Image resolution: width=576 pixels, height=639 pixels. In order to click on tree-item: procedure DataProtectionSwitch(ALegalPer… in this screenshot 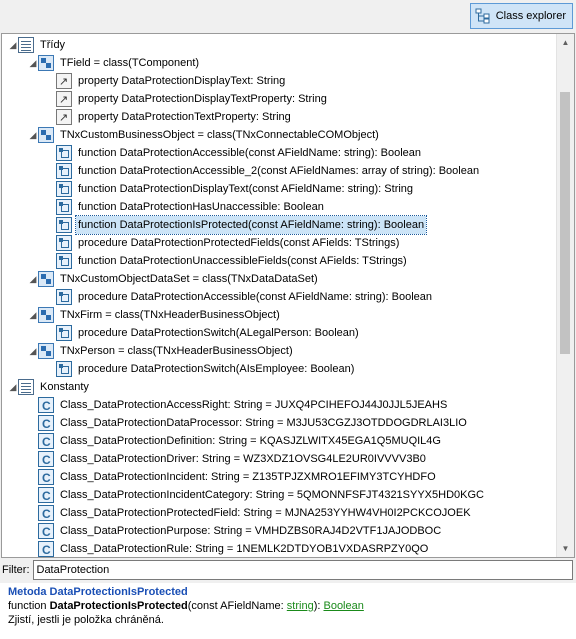, I will do `click(203, 333)`.